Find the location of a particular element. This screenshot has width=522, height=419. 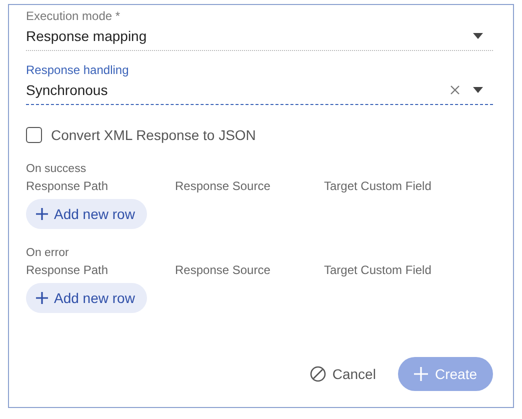

clear-icon is located at coordinates (455, 90).